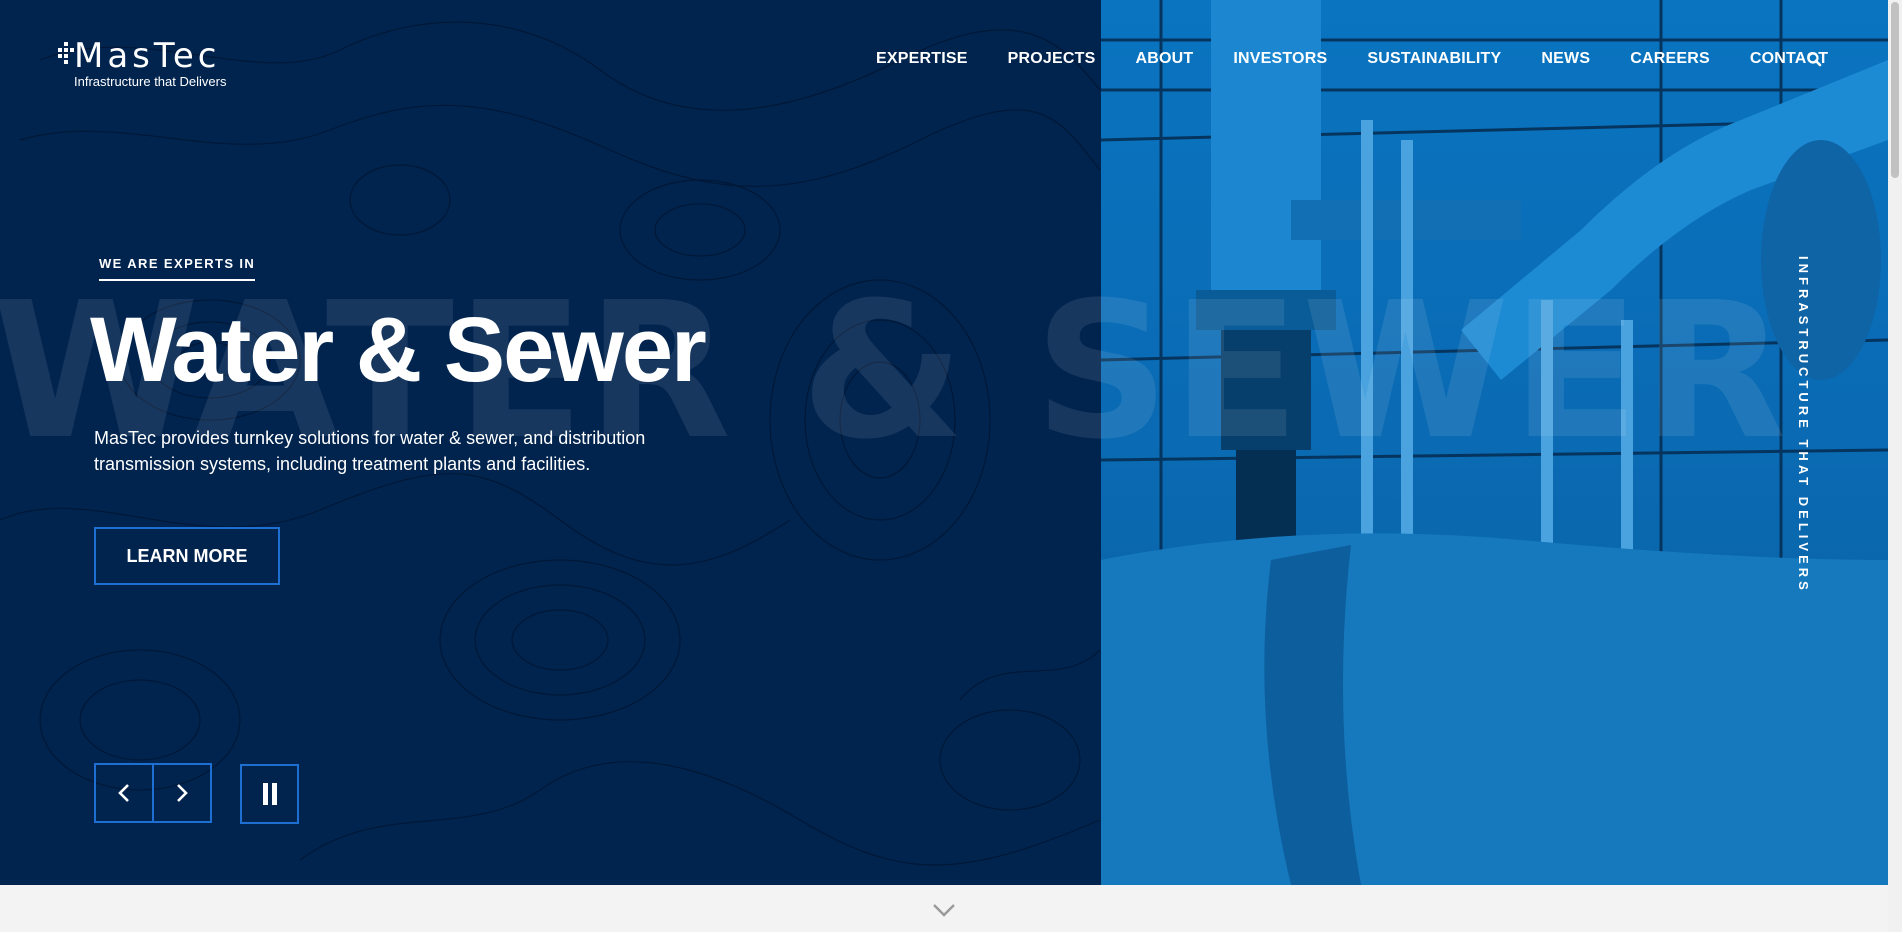  Describe the element at coordinates (1670, 59) in the screenshot. I see `nav-item-careers: CAREERS` at that location.